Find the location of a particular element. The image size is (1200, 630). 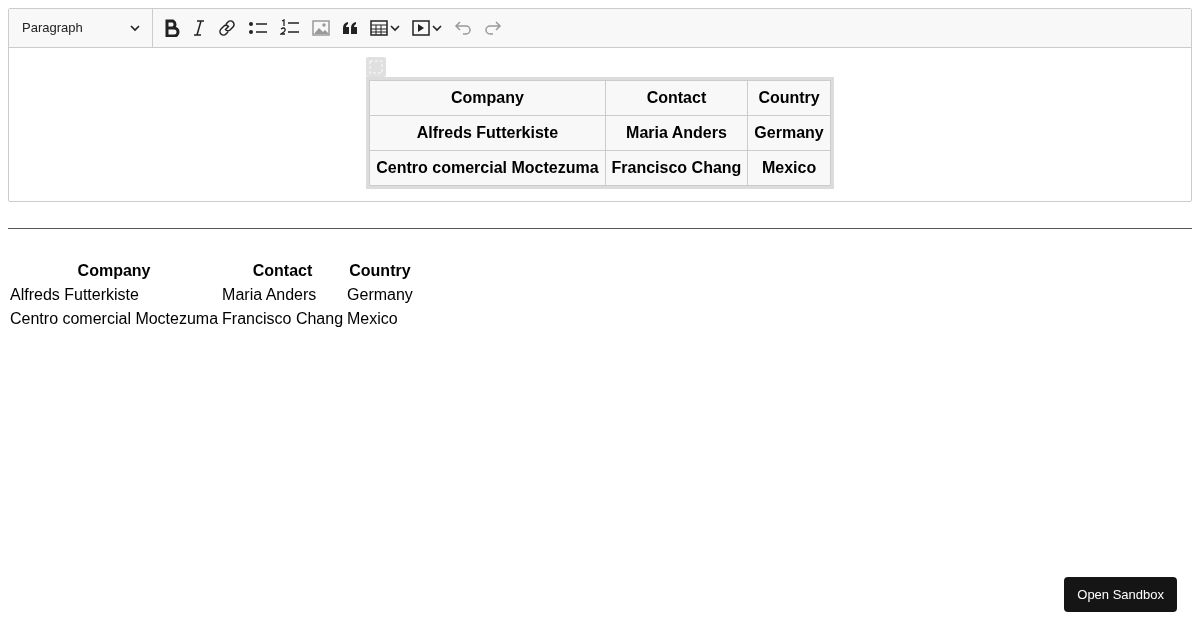

table-cell-text: Francisco Chang is located at coordinates (283, 319).